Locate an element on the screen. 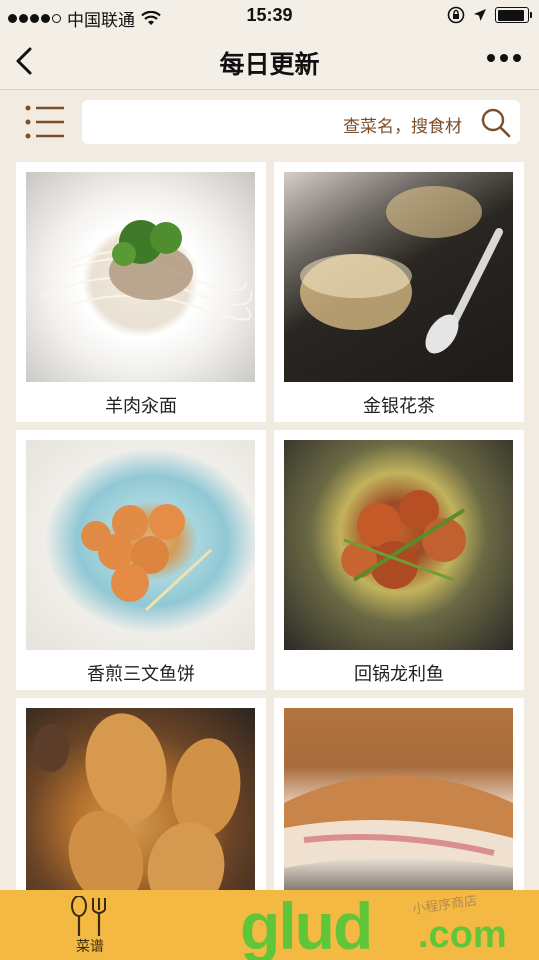  recipe-card: 回锅龙利鱼 is located at coordinates (399, 560).